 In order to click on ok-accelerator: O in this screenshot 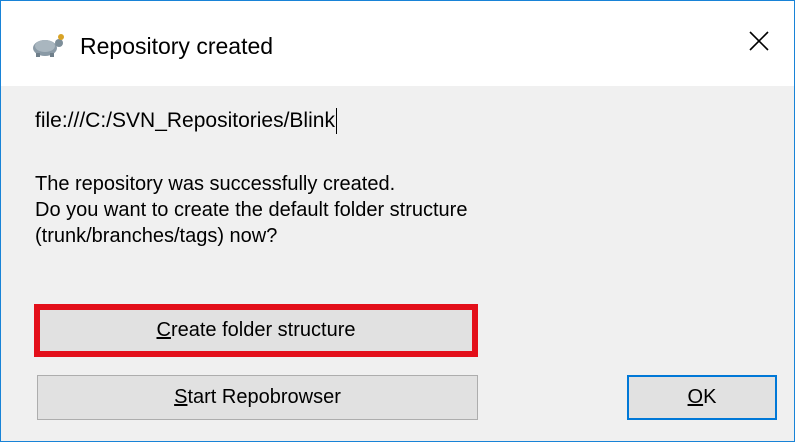, I will do `click(695, 397)`.